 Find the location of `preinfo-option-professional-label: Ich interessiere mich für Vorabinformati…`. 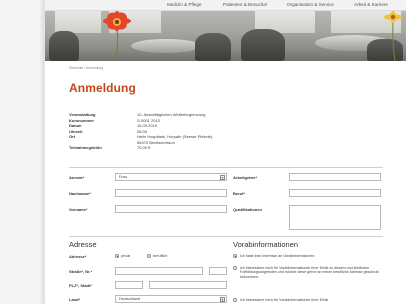

preinfo-option-professional-label: Ich interessiere mich für Vorabinformati… is located at coordinates (309, 272).